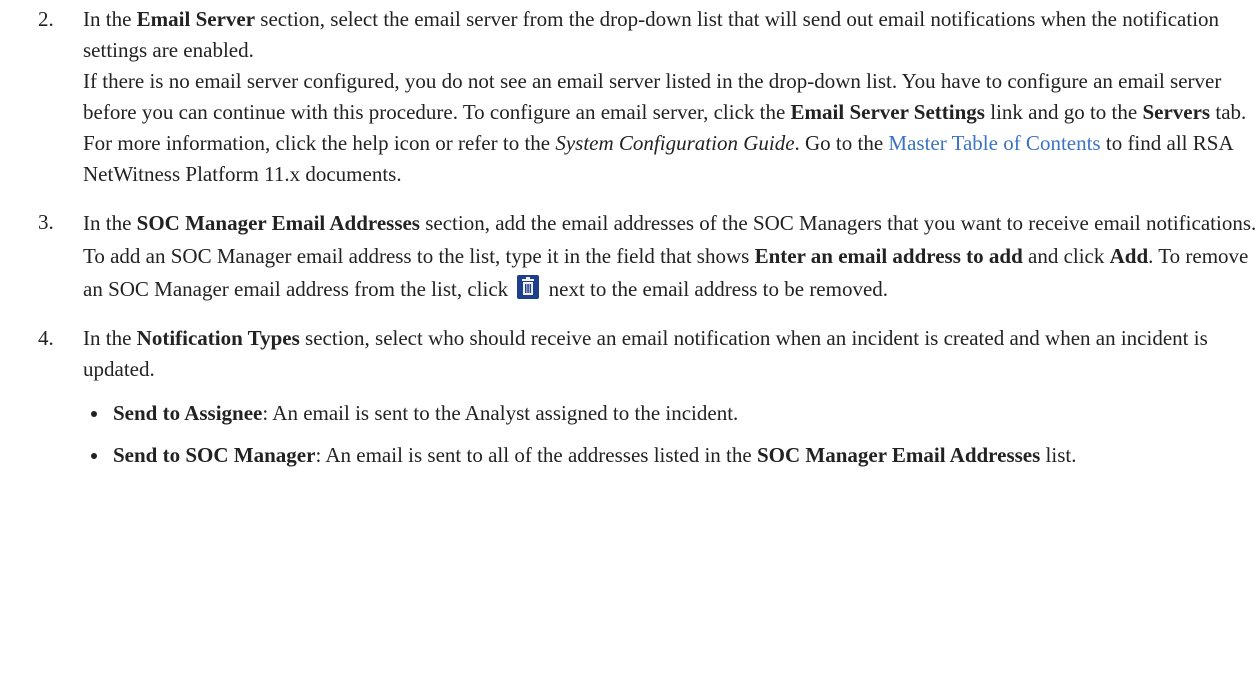 The height and width of the screenshot is (677, 1257). What do you see at coordinates (46, 338) in the screenshot?
I see `step-number: 4.` at bounding box center [46, 338].